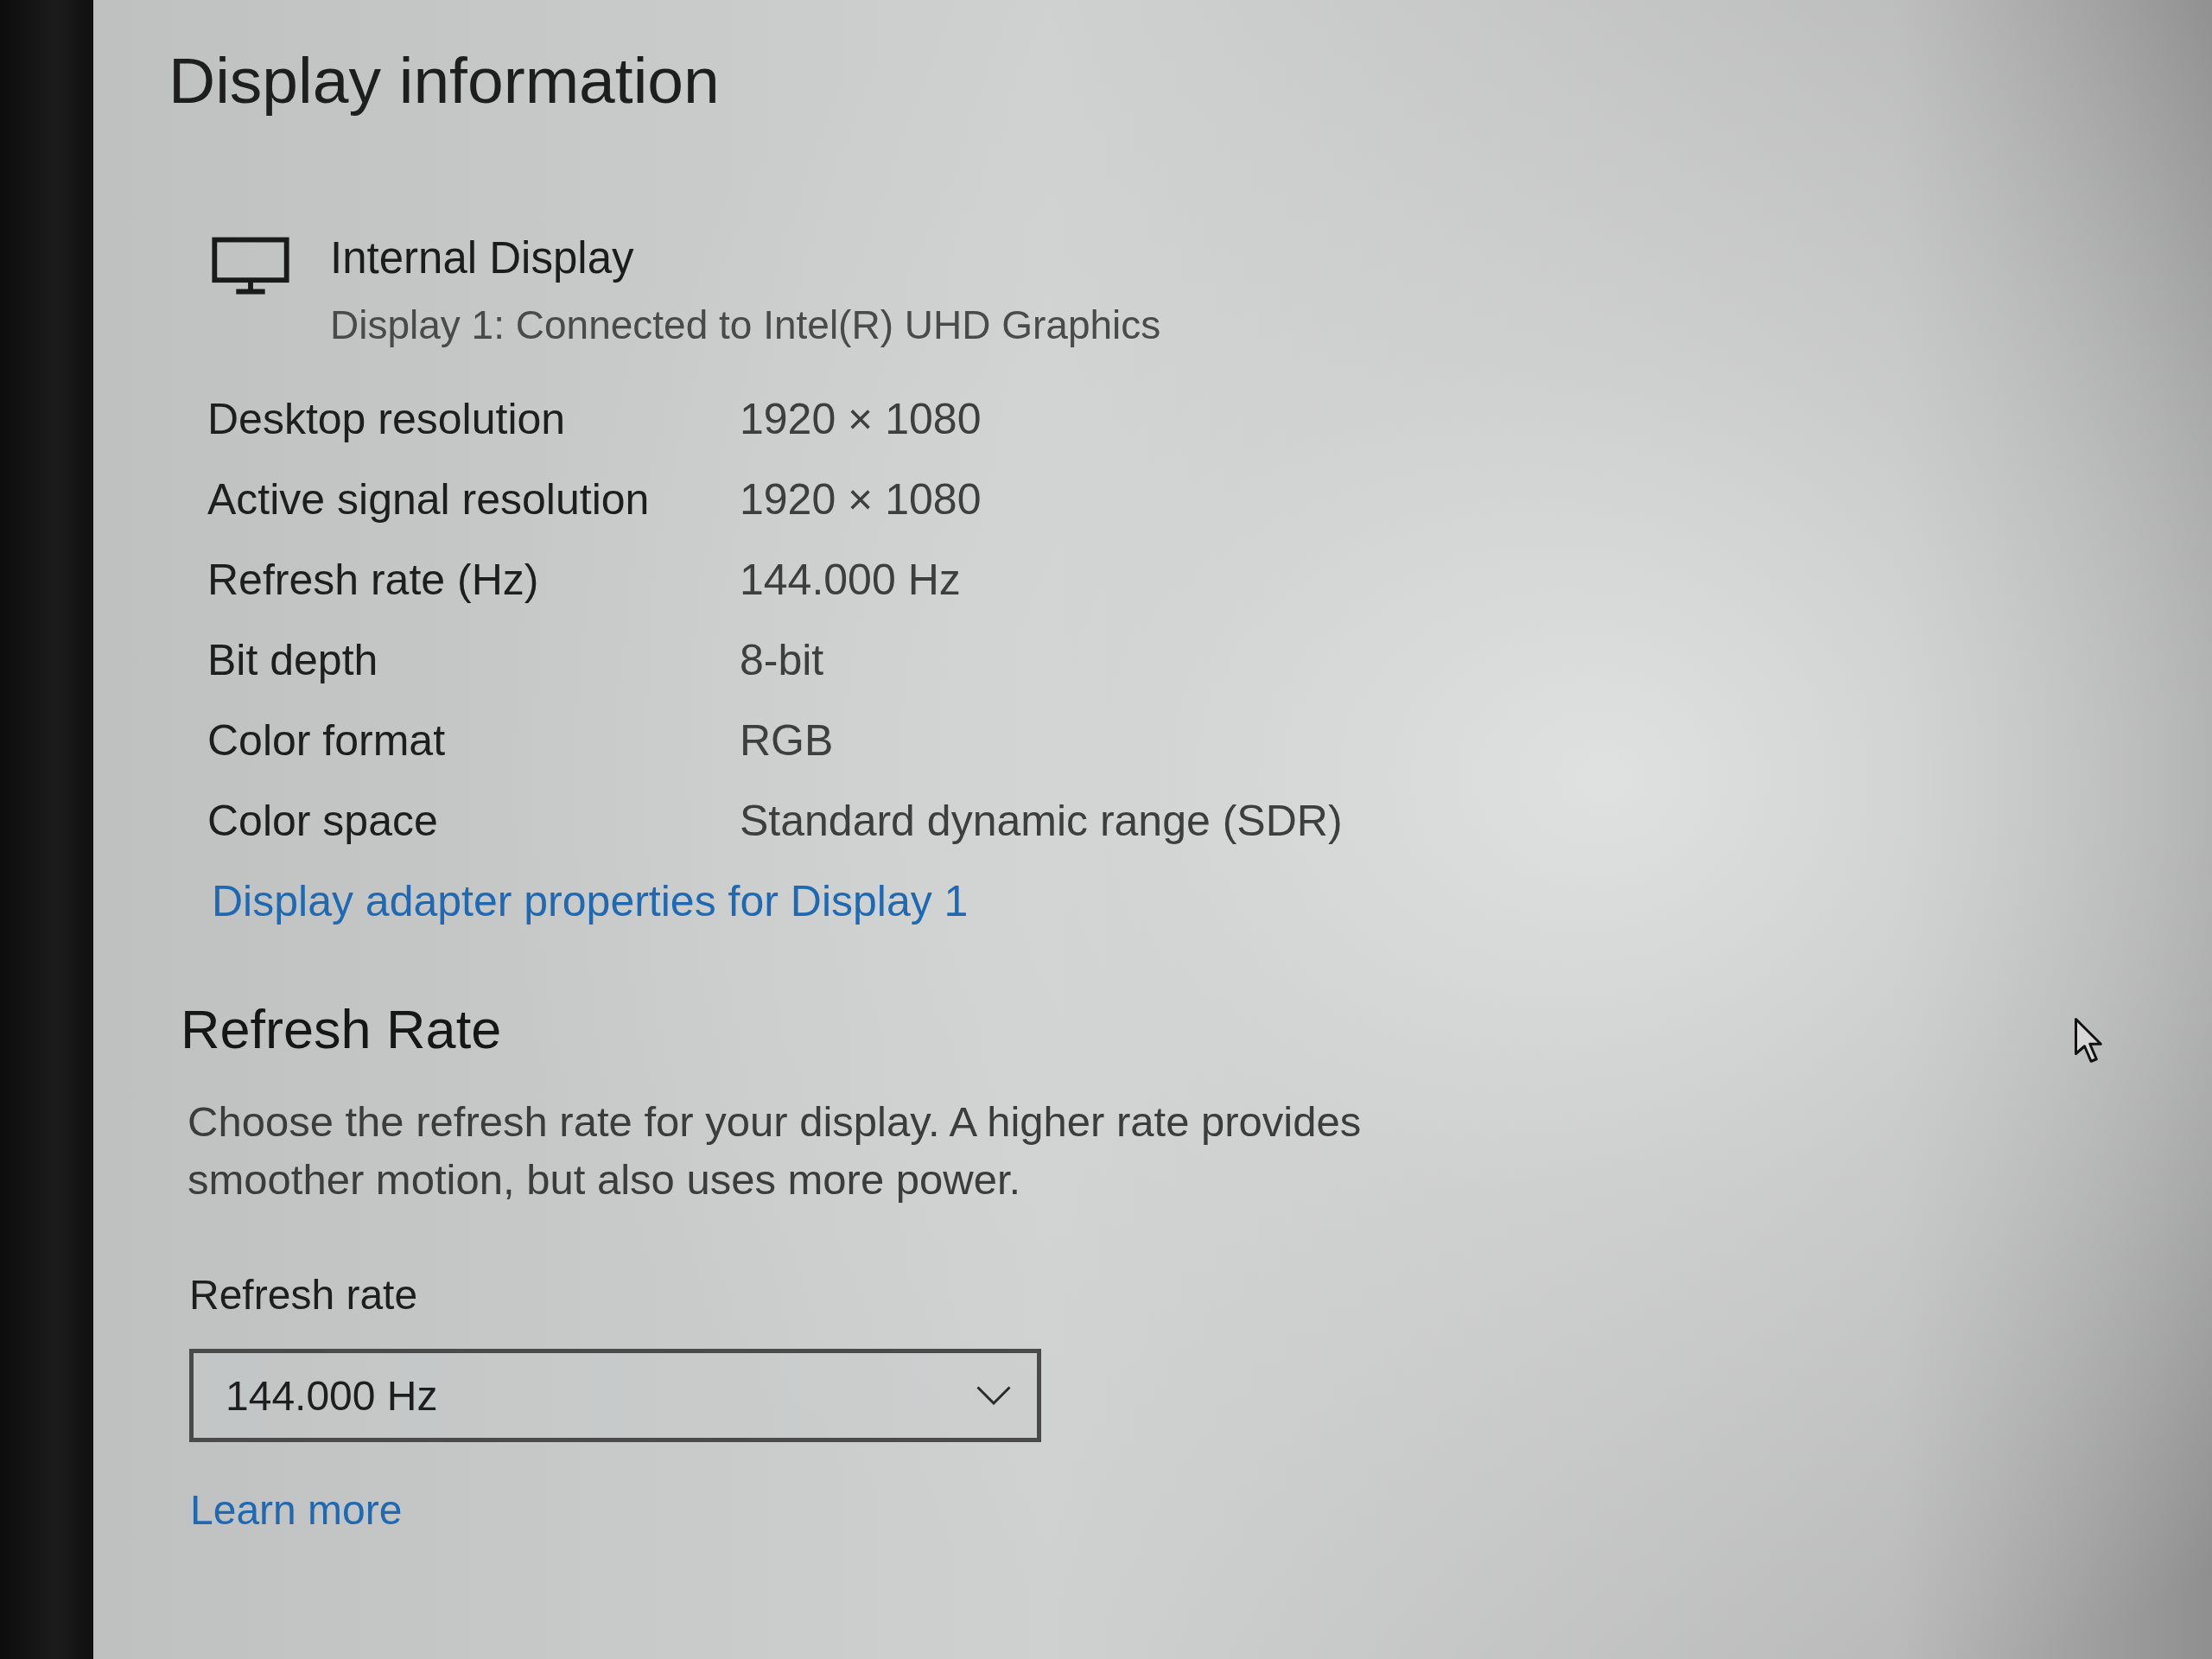  What do you see at coordinates (386, 418) in the screenshot?
I see `property-label: Desktop resolution` at bounding box center [386, 418].